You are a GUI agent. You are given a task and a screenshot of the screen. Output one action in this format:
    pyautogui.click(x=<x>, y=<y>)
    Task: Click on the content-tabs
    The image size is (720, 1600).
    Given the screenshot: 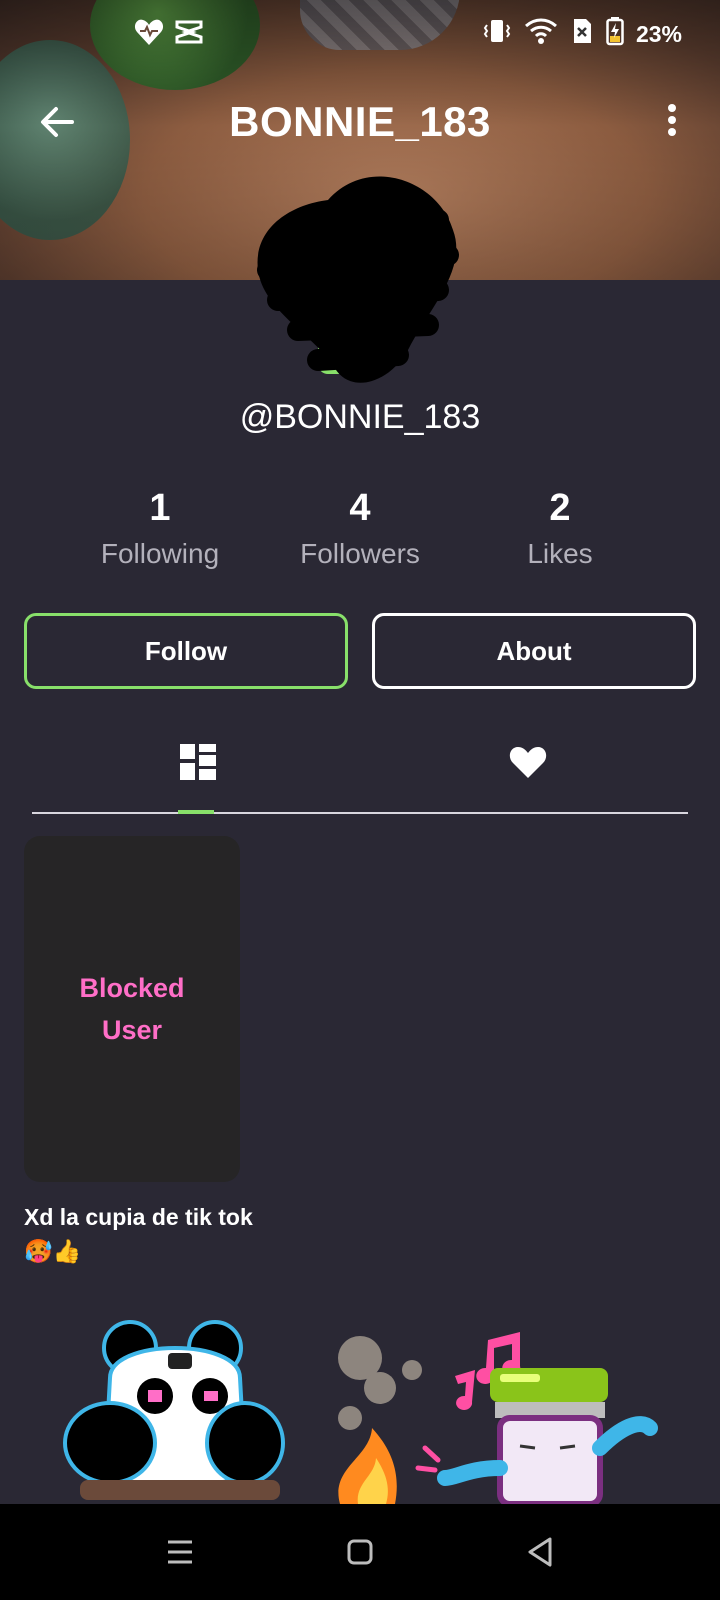 What is the action you would take?
    pyautogui.click(x=360, y=772)
    